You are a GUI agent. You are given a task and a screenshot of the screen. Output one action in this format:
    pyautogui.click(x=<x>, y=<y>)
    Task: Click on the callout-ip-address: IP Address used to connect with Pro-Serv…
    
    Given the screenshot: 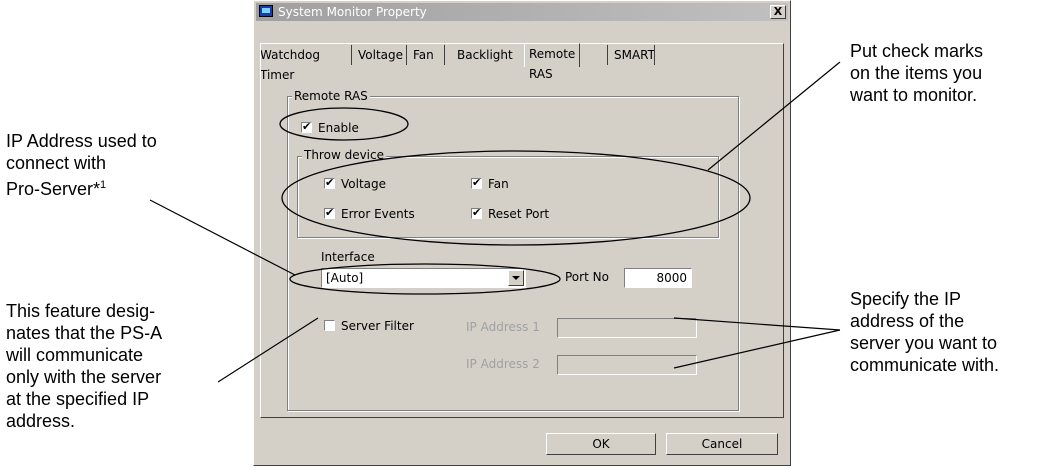 What is the action you would take?
    pyautogui.click(x=81, y=165)
    